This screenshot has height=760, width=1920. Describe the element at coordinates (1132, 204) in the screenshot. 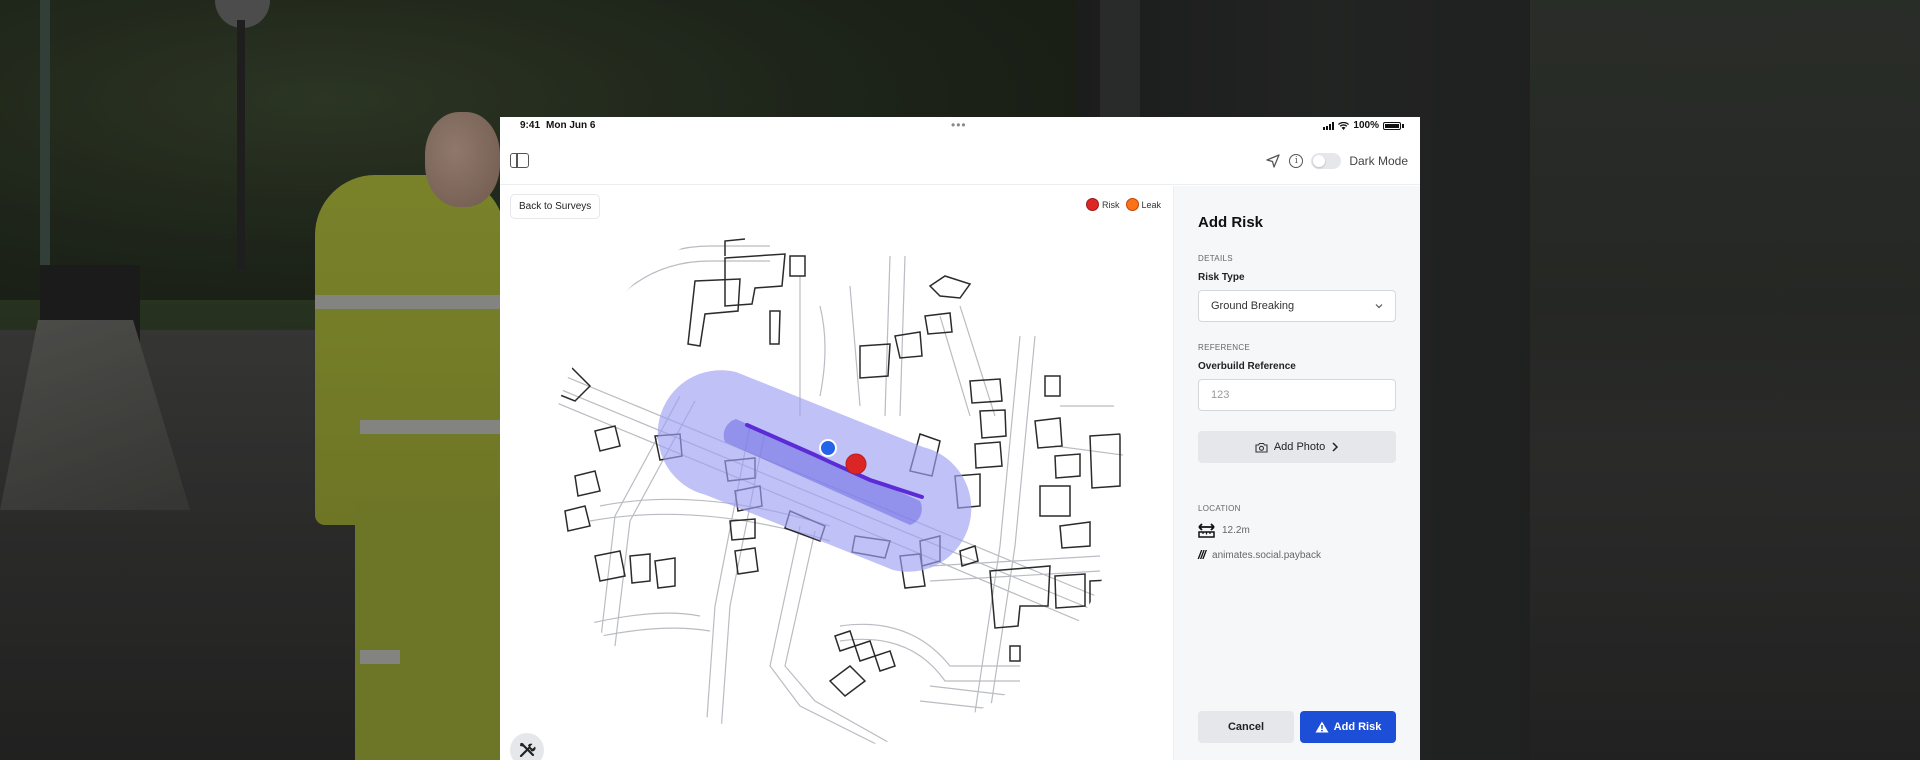

I see `leak-dot-icon` at that location.